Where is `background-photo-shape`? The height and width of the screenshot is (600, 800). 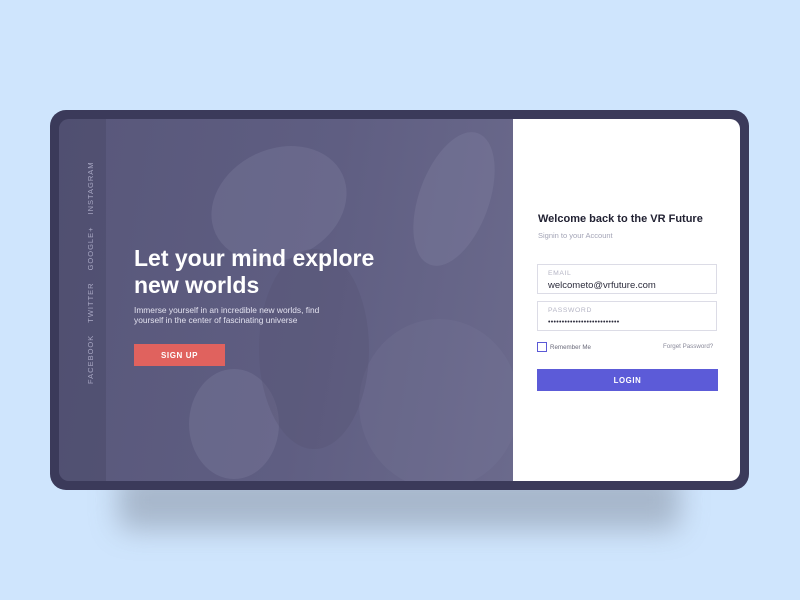
background-photo-shape is located at coordinates (436, 400).